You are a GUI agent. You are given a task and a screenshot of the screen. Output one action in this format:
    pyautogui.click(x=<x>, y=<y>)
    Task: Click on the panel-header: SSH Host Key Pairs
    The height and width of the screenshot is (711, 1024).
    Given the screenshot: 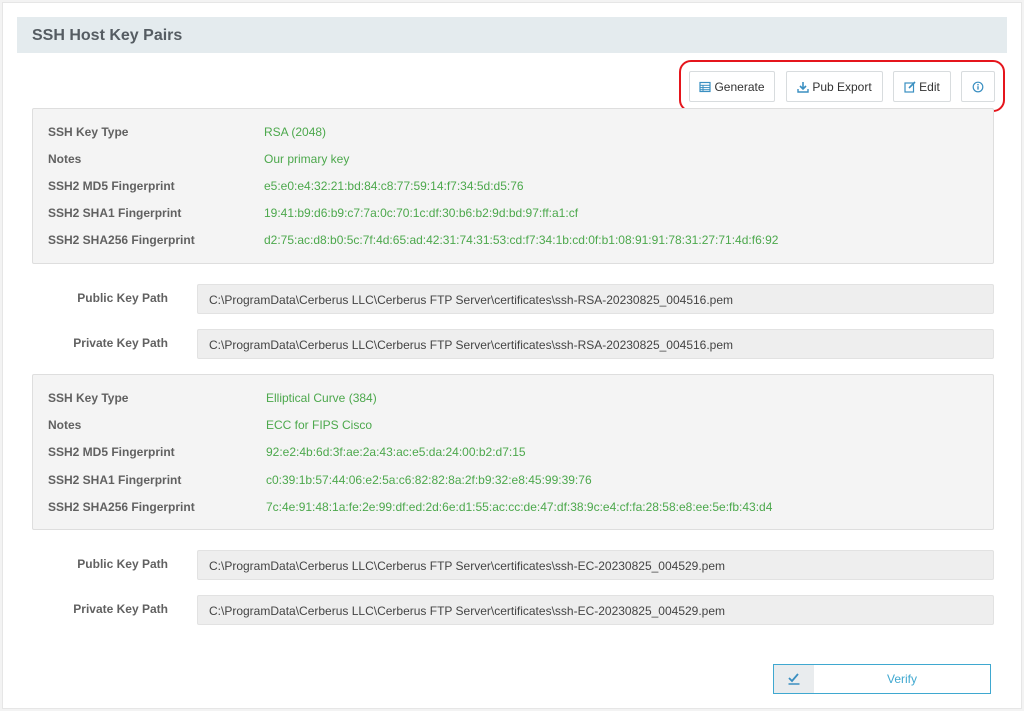 What is the action you would take?
    pyautogui.click(x=512, y=35)
    